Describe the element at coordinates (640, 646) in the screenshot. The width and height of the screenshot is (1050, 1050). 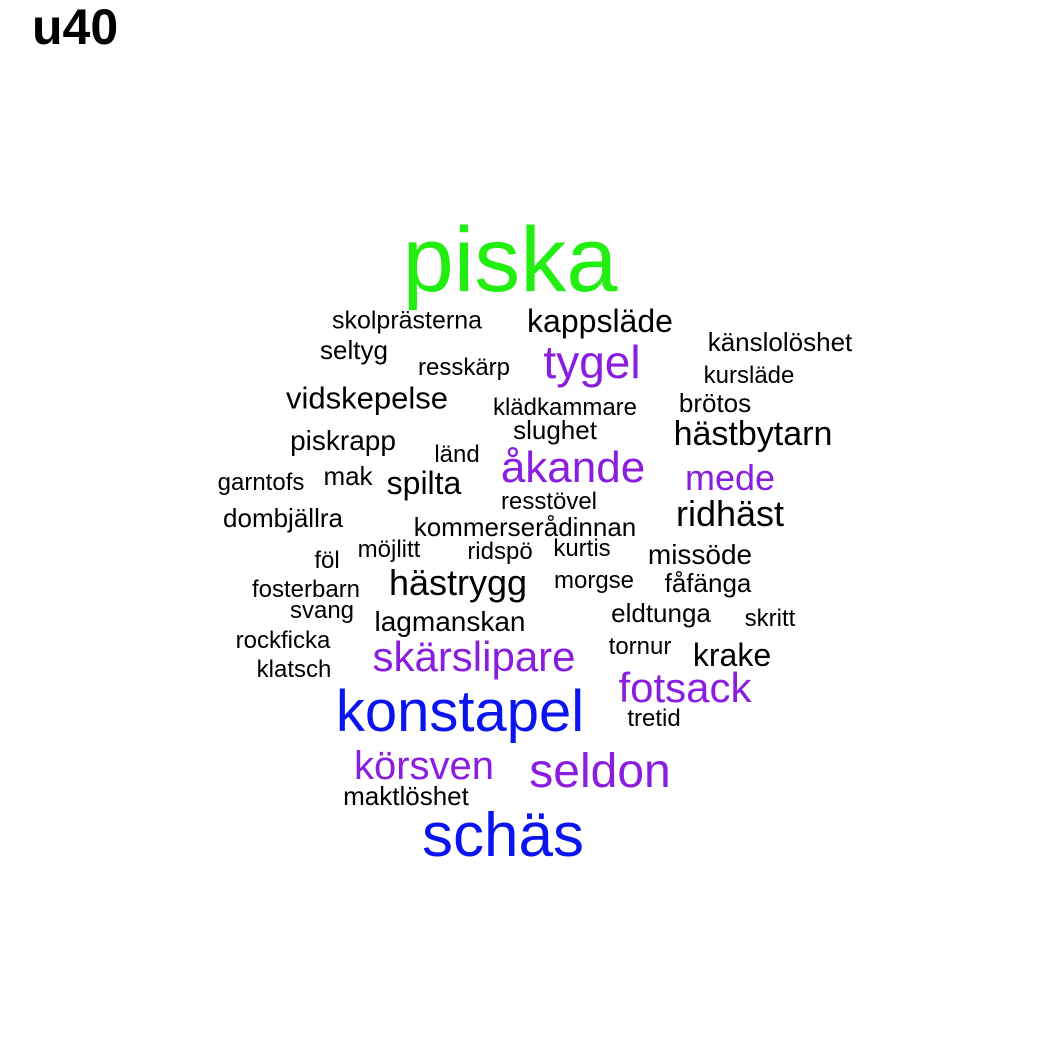
I see `word-tornur: tornur` at that location.